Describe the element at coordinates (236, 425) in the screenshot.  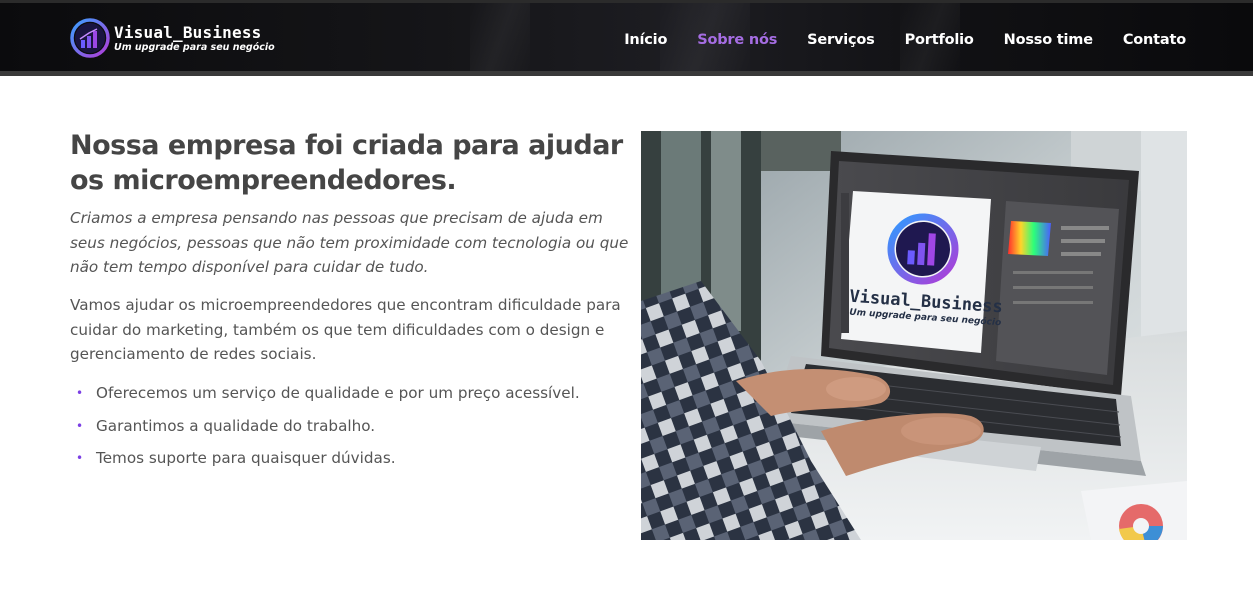
I see `feature-text: Garantimos a qualidade do trabalho.` at that location.